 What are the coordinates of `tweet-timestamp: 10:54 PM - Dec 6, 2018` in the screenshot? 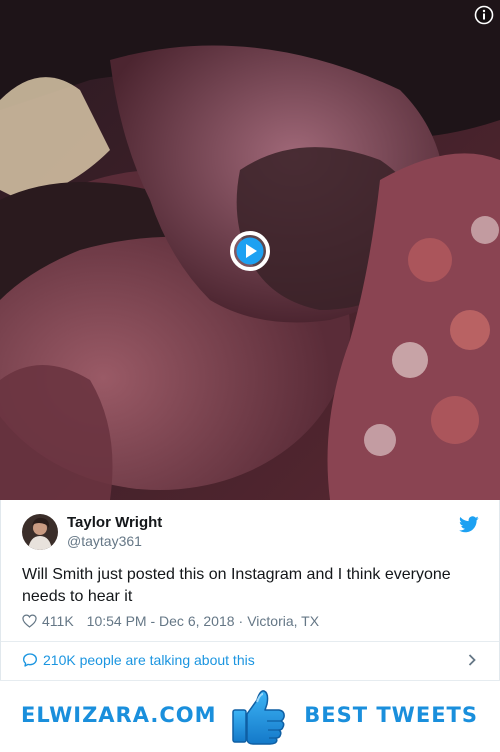 It's located at (161, 621).